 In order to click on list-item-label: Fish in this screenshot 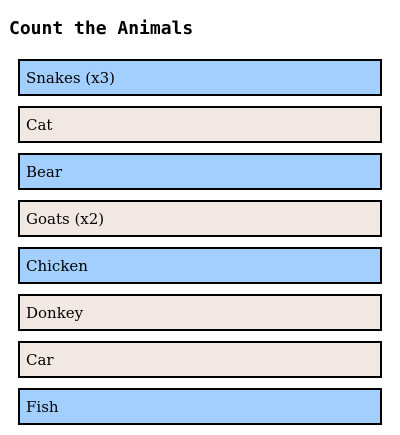, I will do `click(42, 406)`.